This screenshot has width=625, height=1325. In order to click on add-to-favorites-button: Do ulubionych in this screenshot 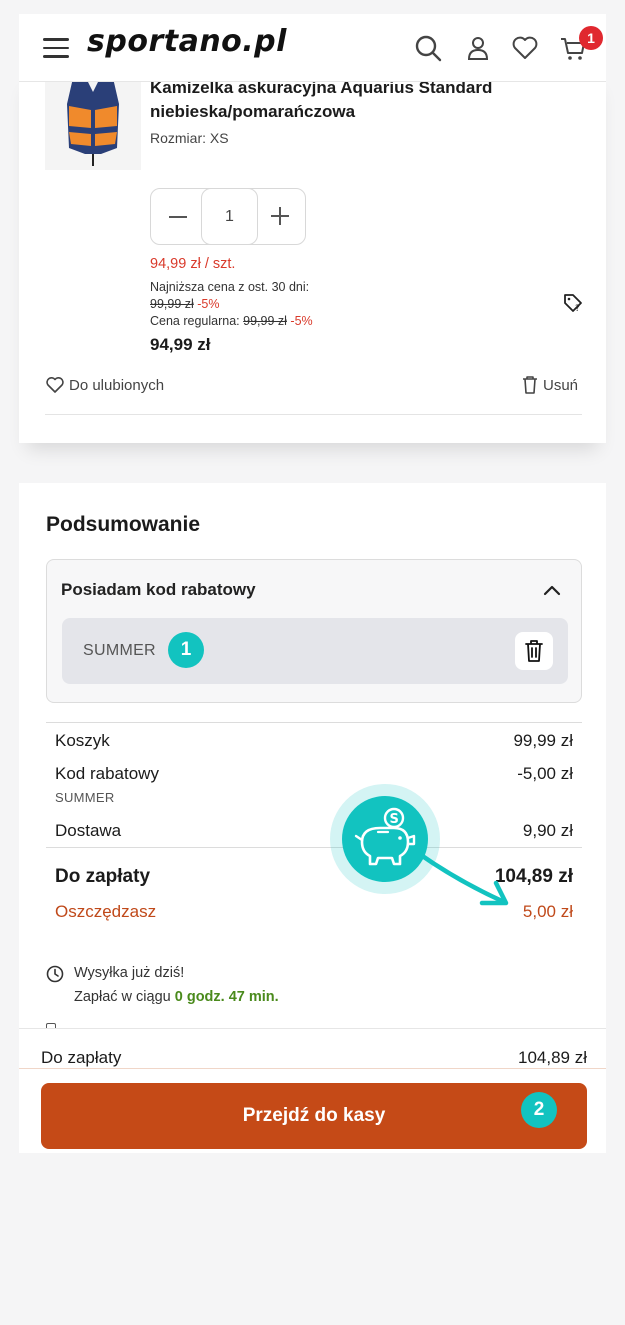, I will do `click(104, 385)`.